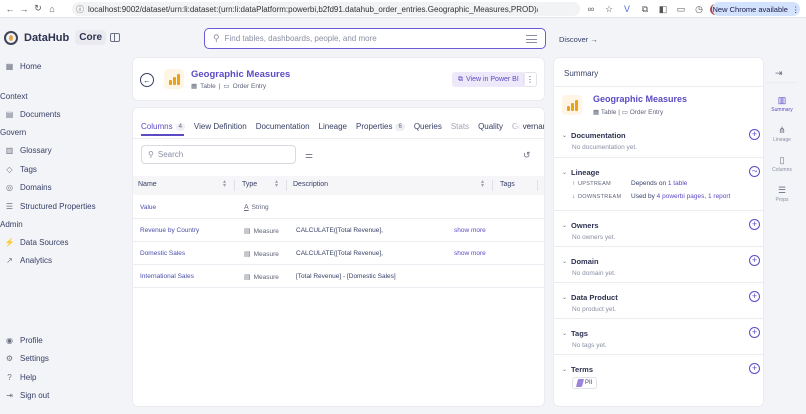  I want to click on discover-link: Discover →, so click(578, 39).